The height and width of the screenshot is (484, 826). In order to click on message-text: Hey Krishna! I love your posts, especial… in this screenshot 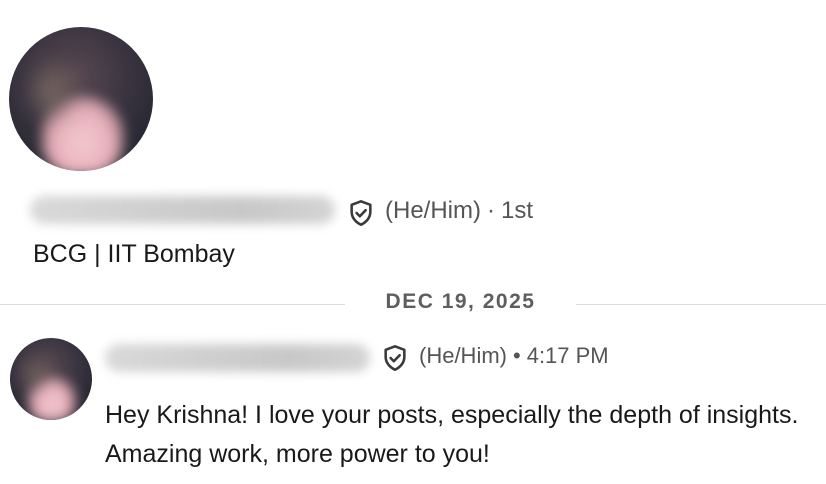, I will do `click(452, 434)`.